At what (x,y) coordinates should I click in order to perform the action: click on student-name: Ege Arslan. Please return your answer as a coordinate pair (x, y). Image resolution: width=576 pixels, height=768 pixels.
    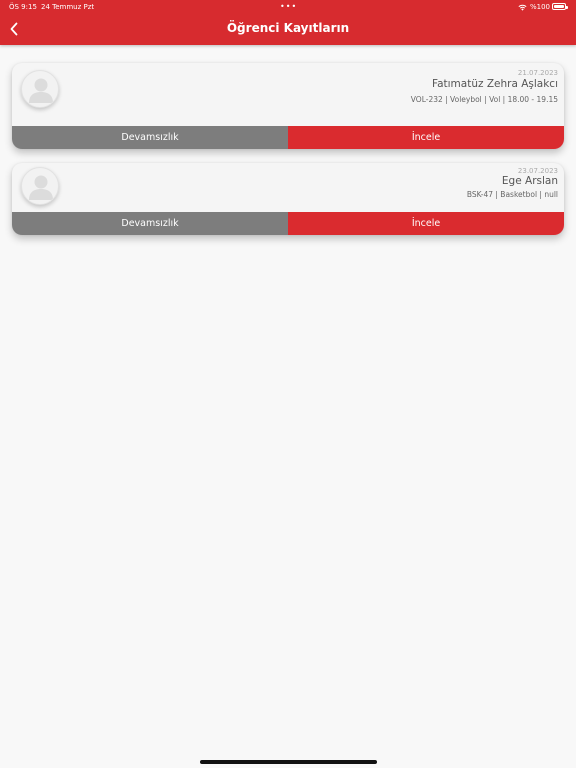
    Looking at the image, I should click on (529, 181).